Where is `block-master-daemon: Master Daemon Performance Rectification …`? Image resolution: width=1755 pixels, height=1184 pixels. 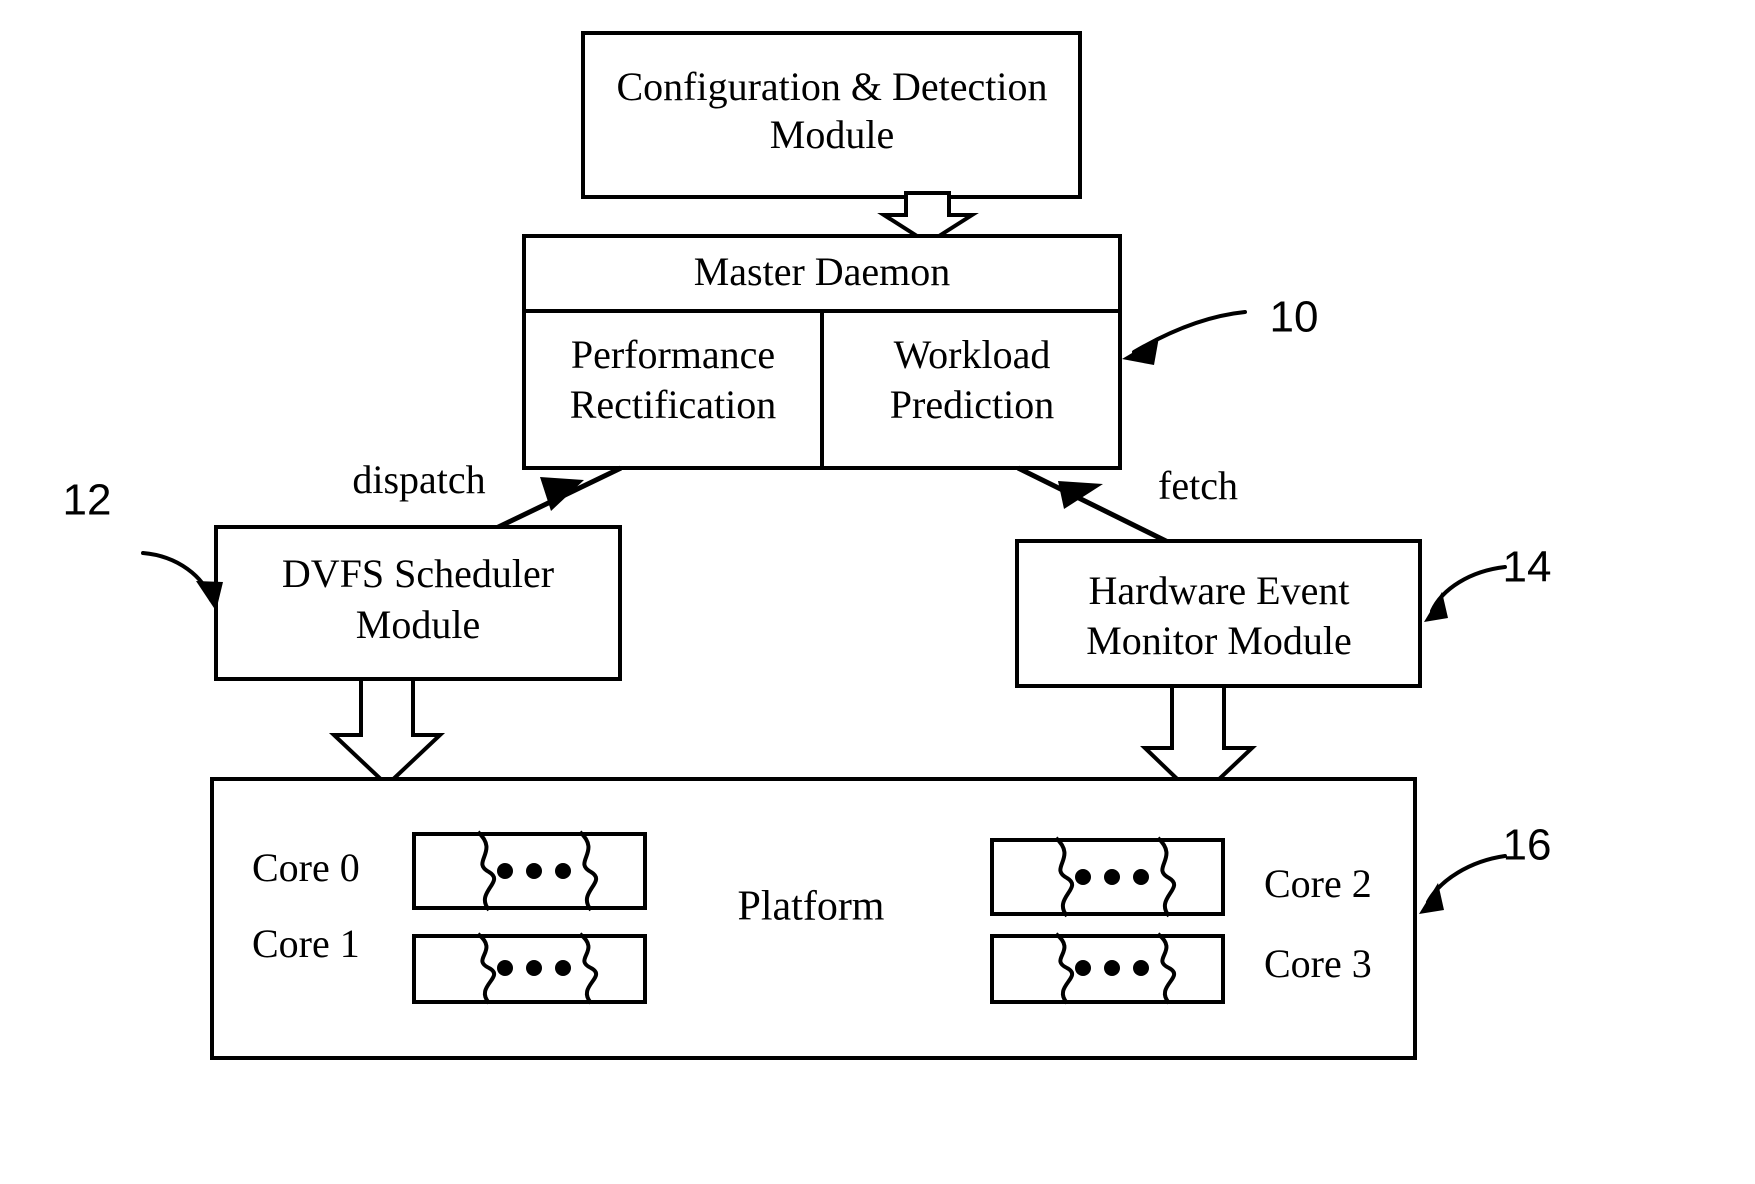
block-master-daemon: Master Daemon Performance Rectification … is located at coordinates (822, 352).